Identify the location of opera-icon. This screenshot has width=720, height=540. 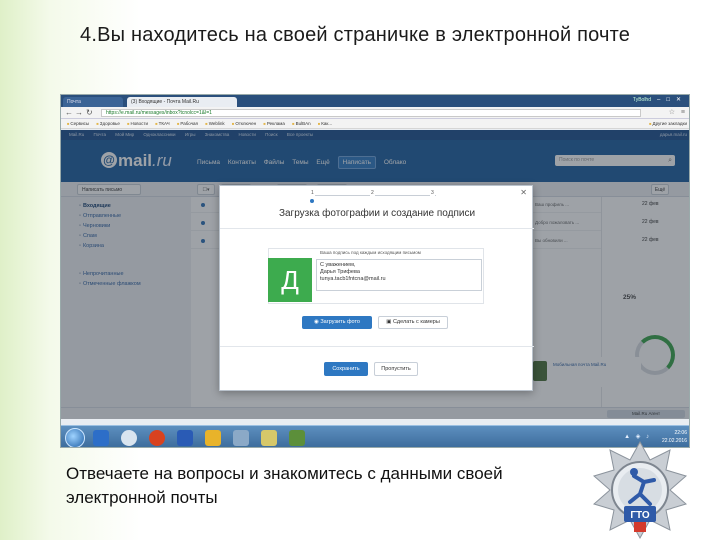
(157, 438).